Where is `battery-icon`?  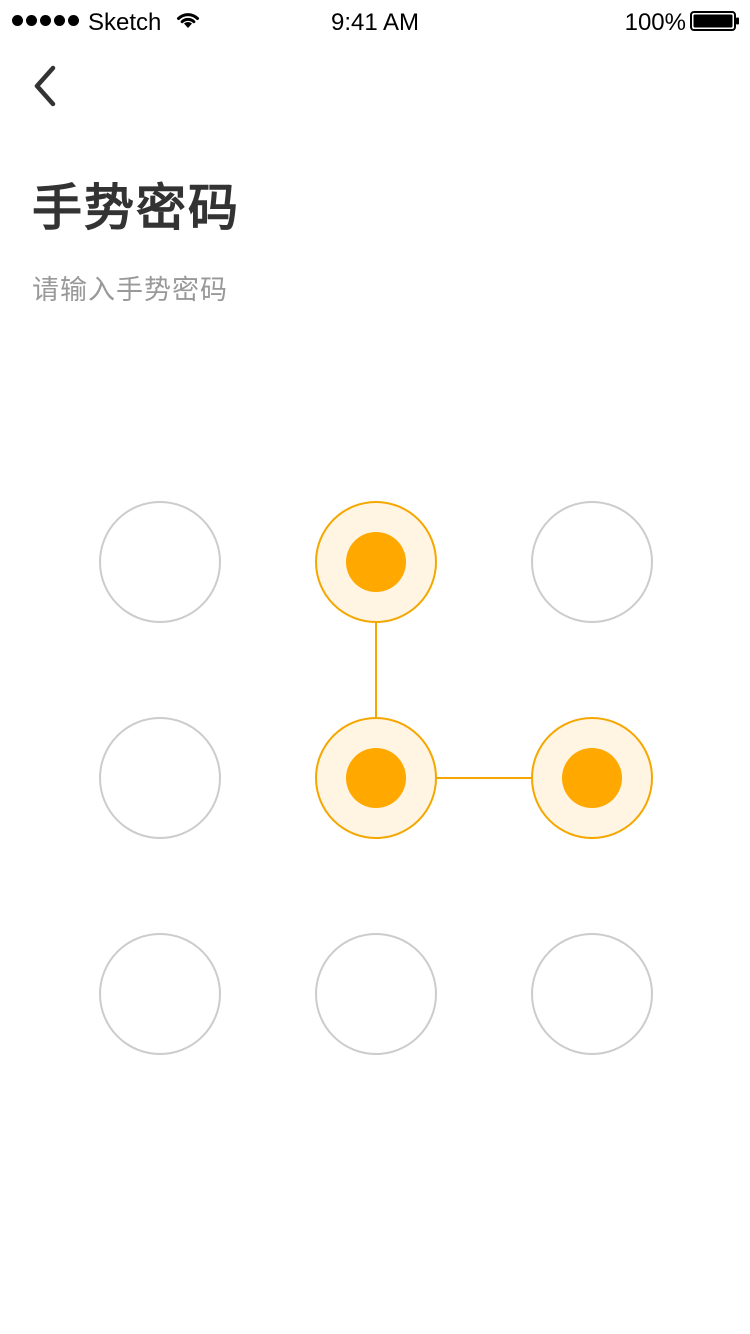
battery-icon is located at coordinates (714, 21).